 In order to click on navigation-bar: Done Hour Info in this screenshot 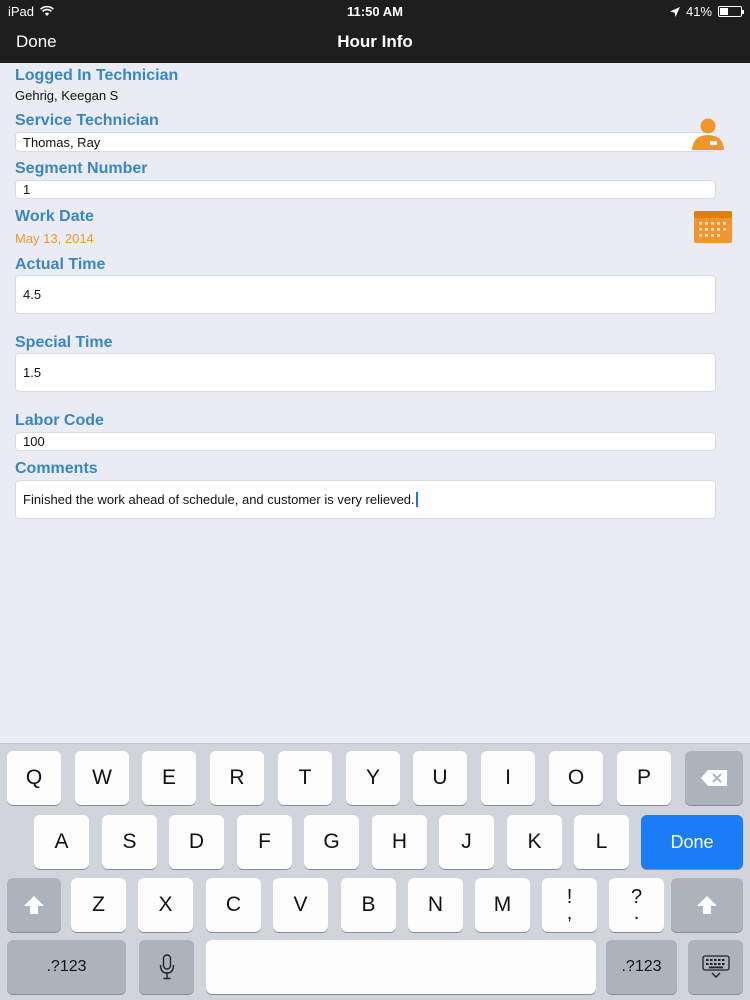, I will do `click(375, 42)`.